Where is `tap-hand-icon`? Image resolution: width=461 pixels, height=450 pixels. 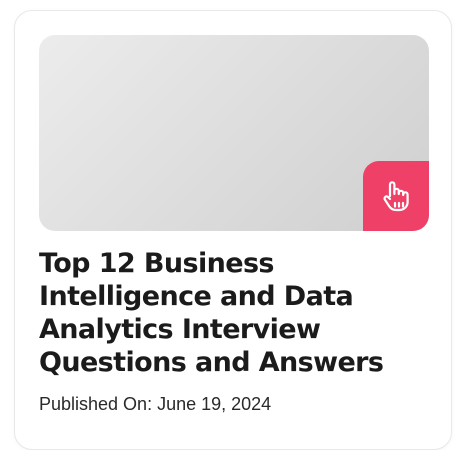
tap-hand-icon is located at coordinates (396, 196).